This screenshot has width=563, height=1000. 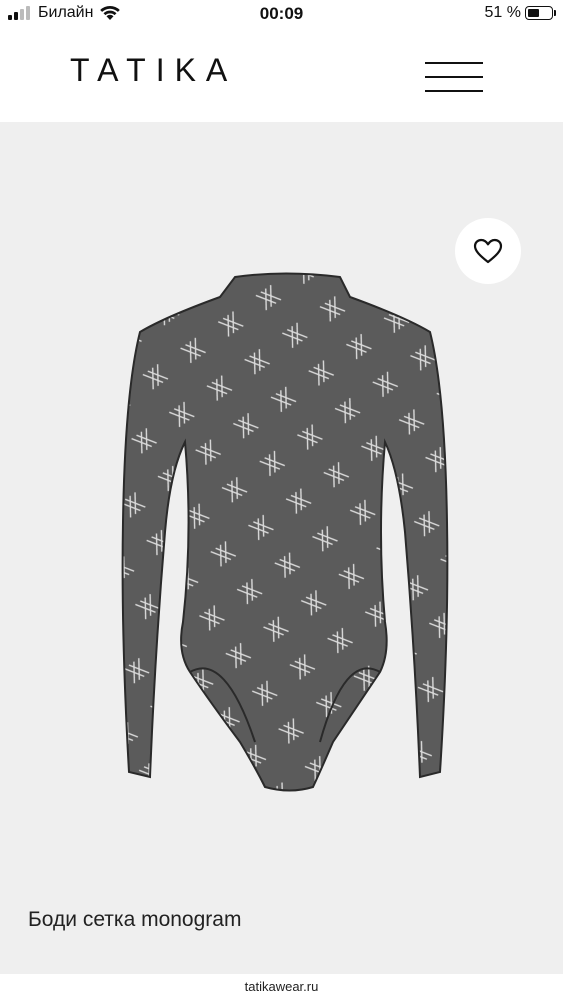 I want to click on hamburger-menu-icon, so click(x=455, y=76).